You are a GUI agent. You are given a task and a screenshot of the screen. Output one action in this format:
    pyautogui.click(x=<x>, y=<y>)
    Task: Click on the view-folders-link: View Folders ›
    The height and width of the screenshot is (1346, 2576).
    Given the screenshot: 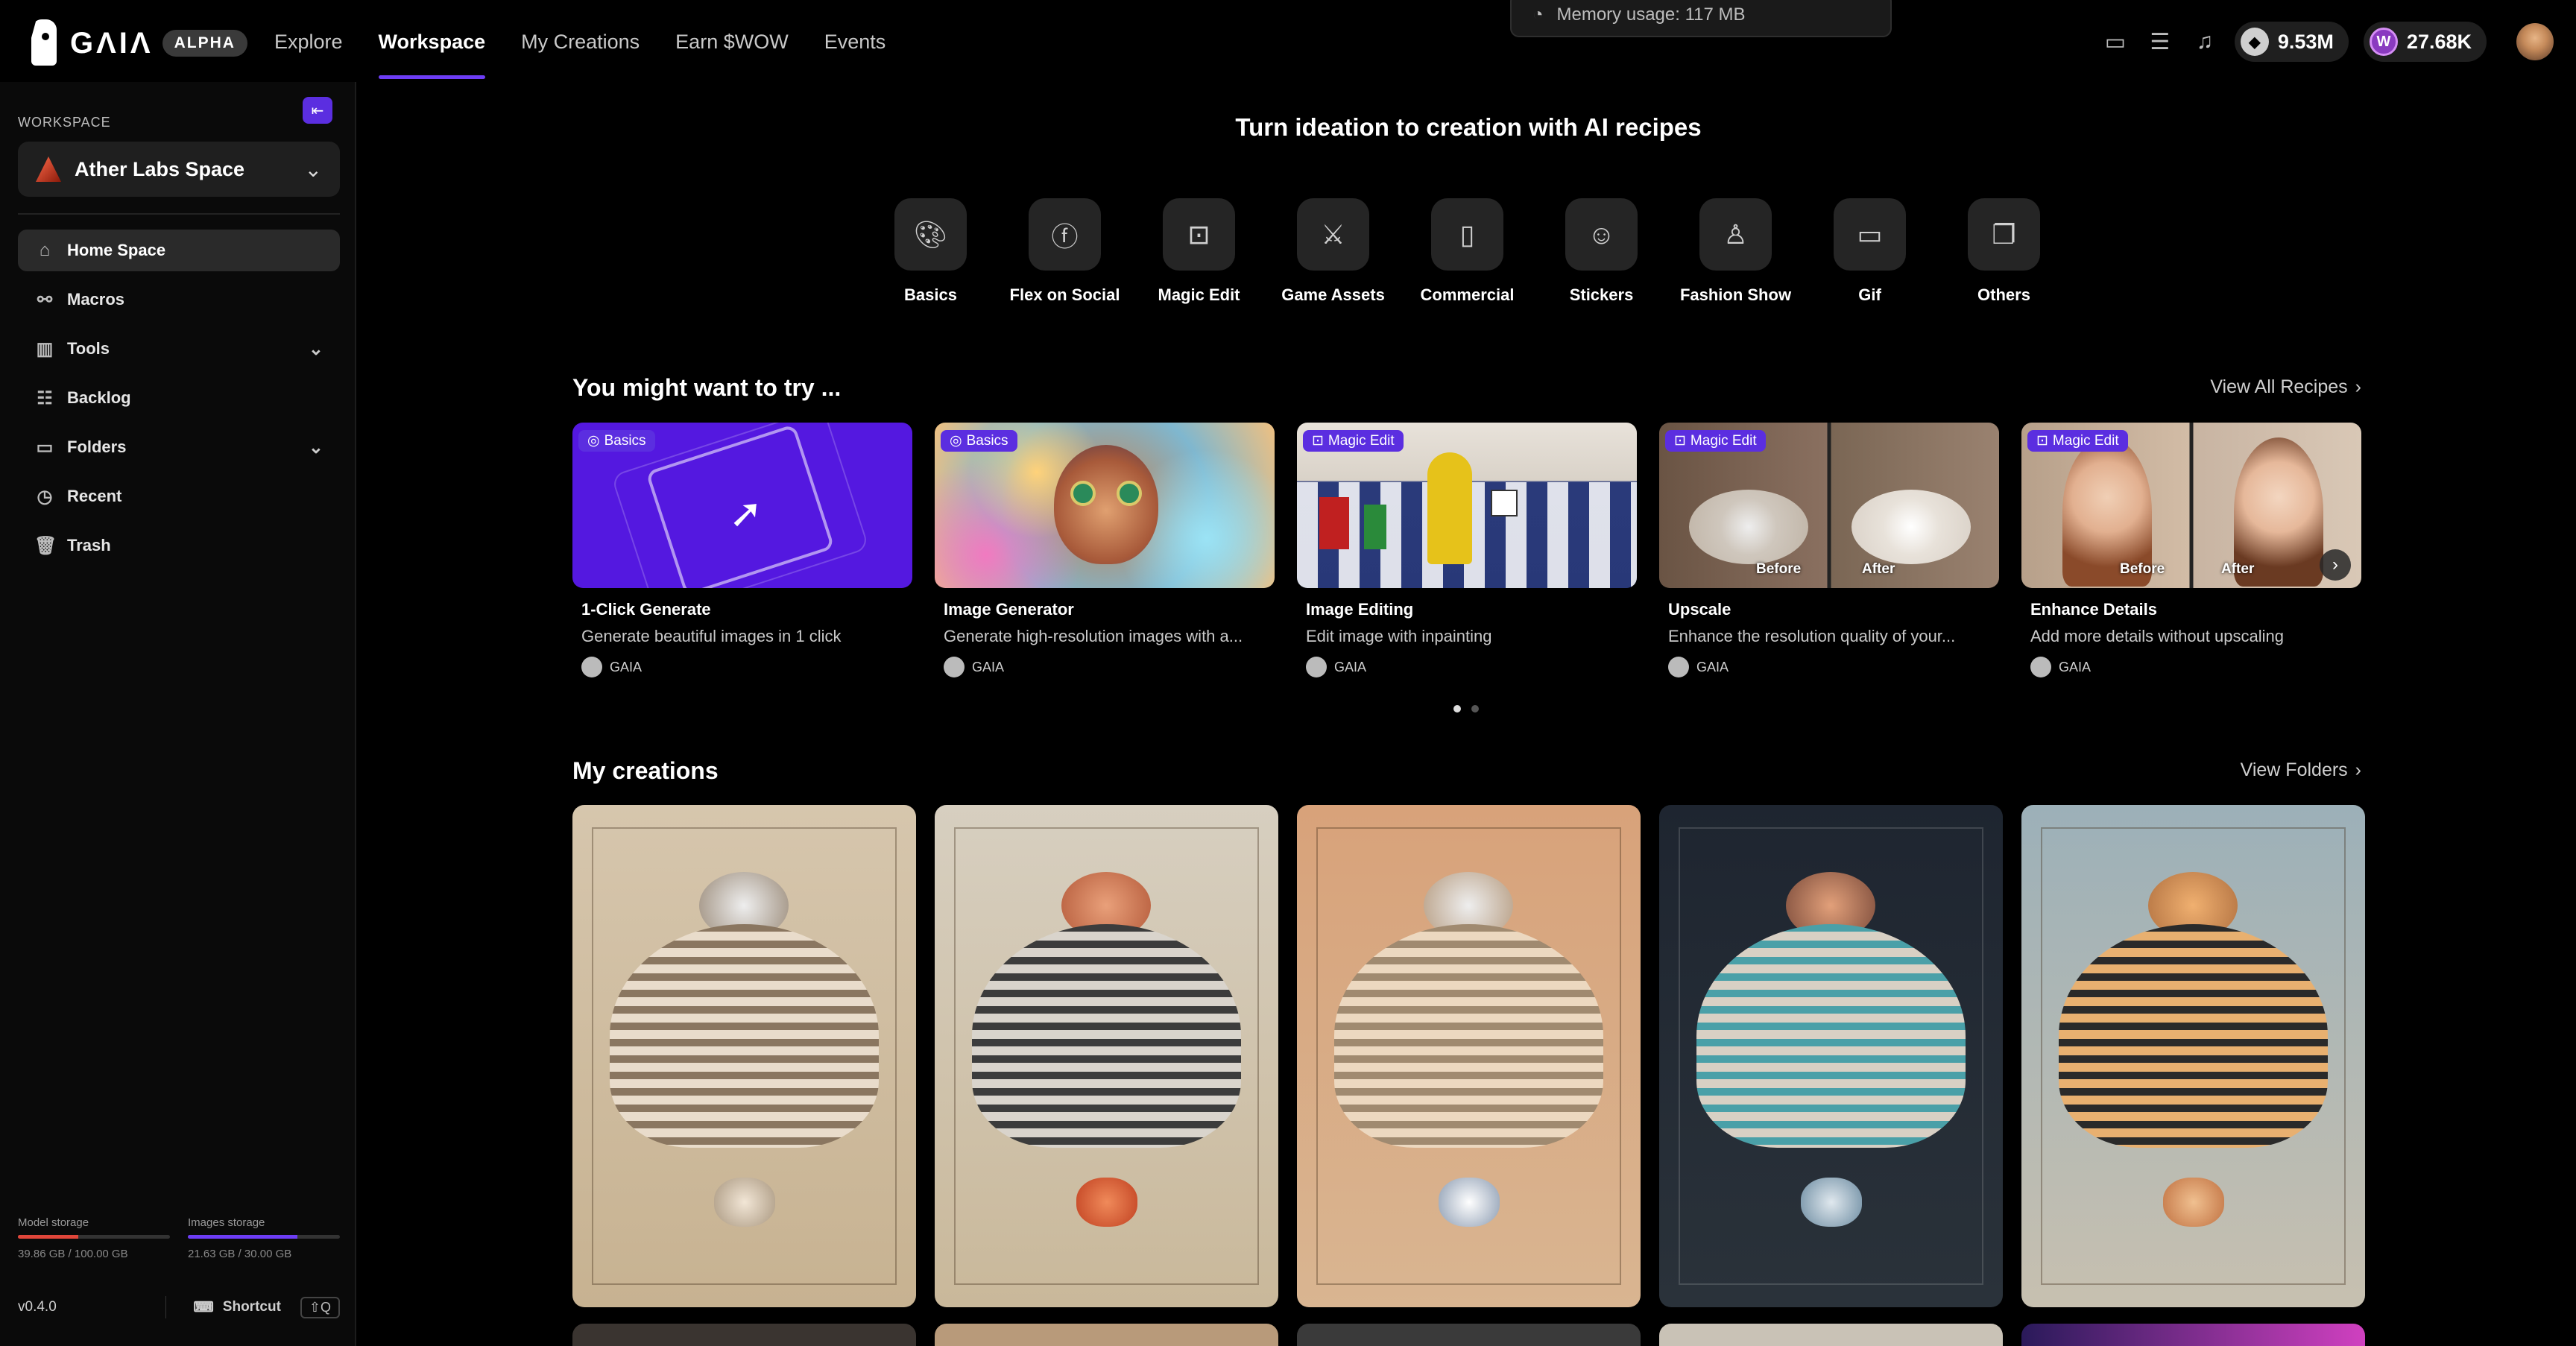 What is the action you would take?
    pyautogui.click(x=2301, y=770)
    